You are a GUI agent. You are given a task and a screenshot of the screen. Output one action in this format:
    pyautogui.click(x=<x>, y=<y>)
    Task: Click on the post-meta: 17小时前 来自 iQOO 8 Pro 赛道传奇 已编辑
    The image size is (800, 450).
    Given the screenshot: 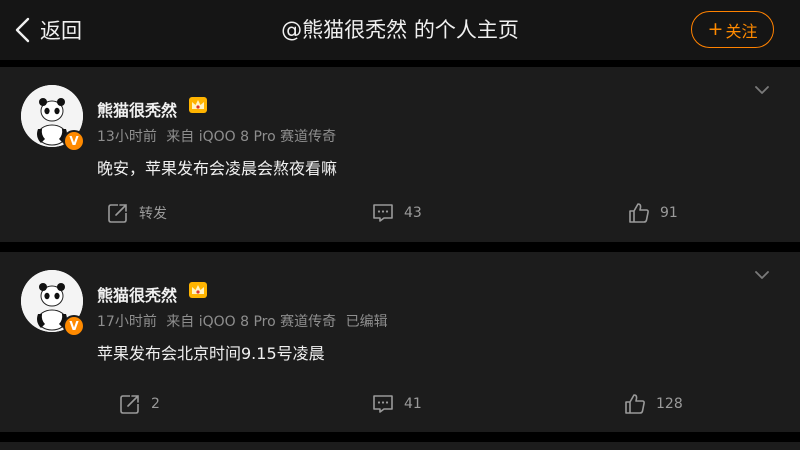 What is the action you would take?
    pyautogui.click(x=245, y=321)
    